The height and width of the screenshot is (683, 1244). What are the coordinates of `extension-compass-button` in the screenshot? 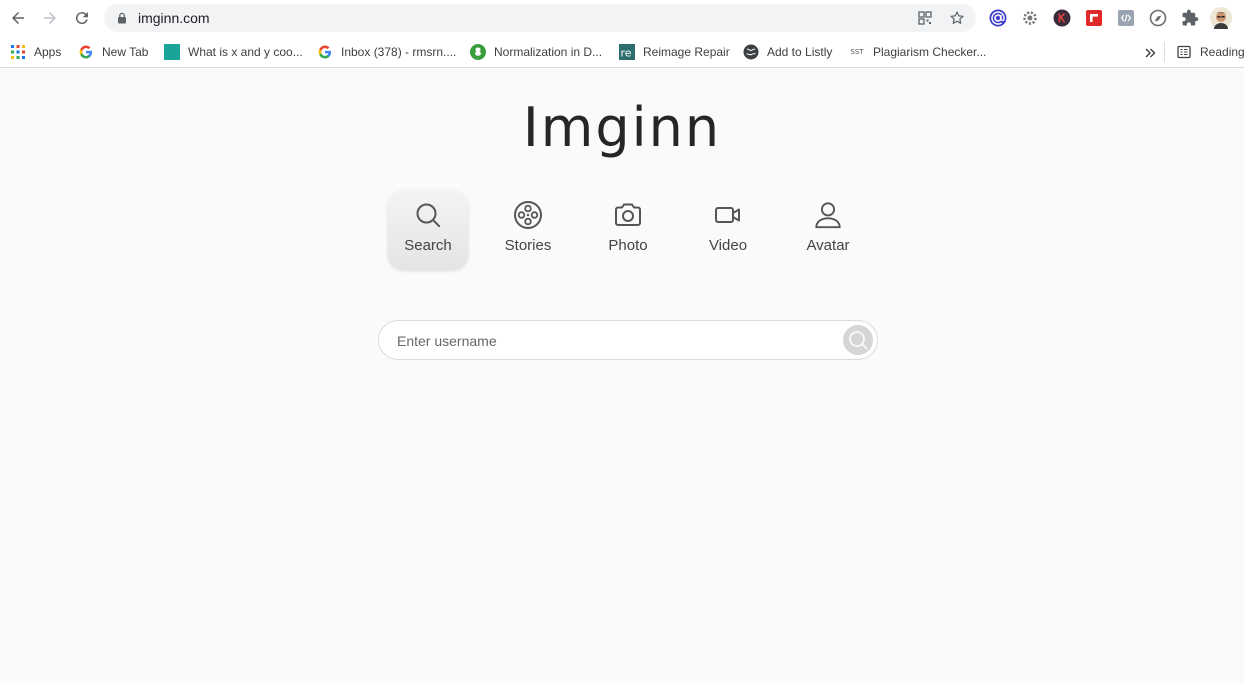 It's located at (1158, 18).